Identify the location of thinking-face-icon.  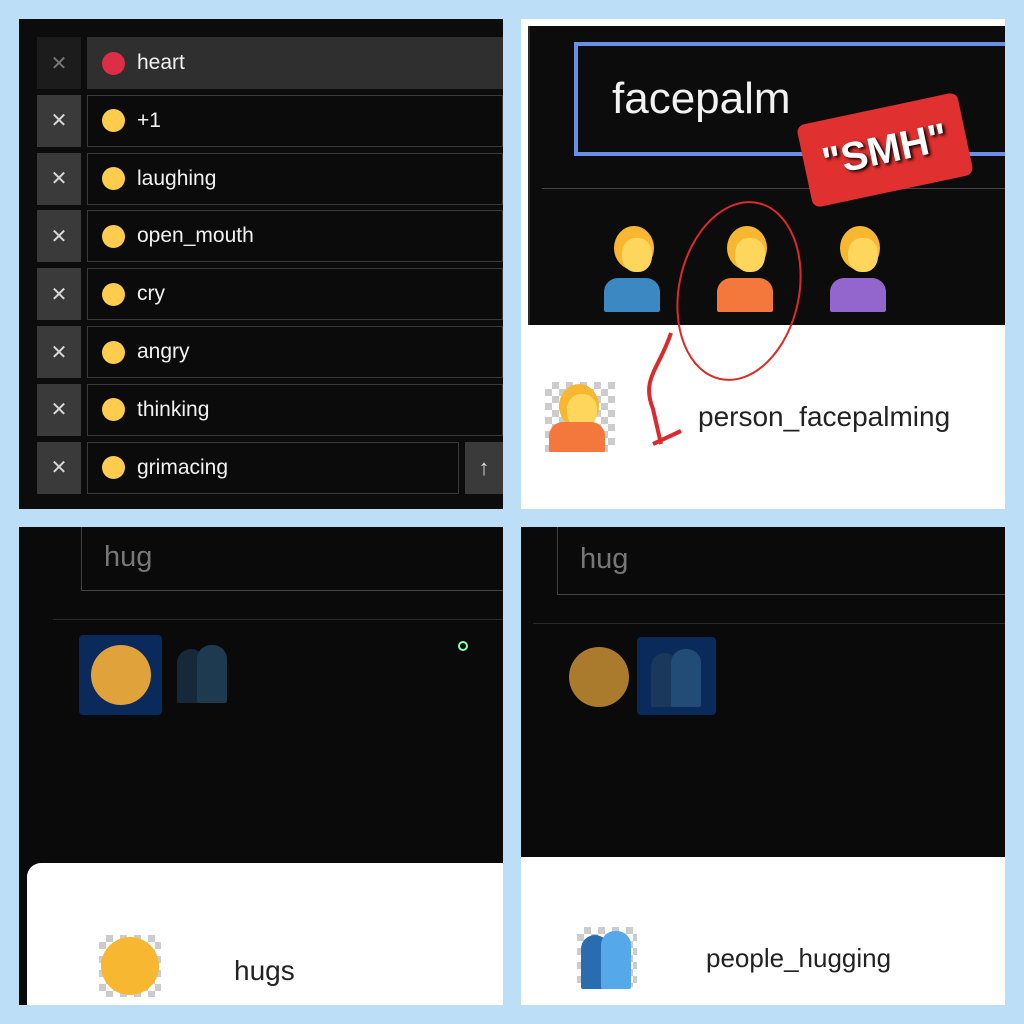
(113, 410).